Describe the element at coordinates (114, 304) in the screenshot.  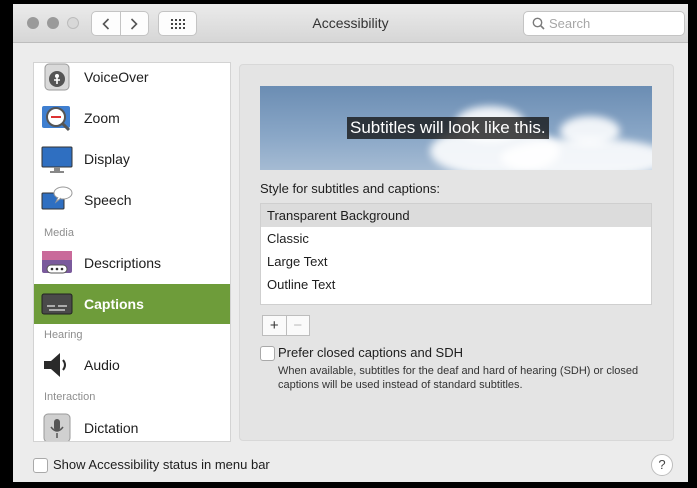
I see `sidebar-item-label: Captions` at that location.